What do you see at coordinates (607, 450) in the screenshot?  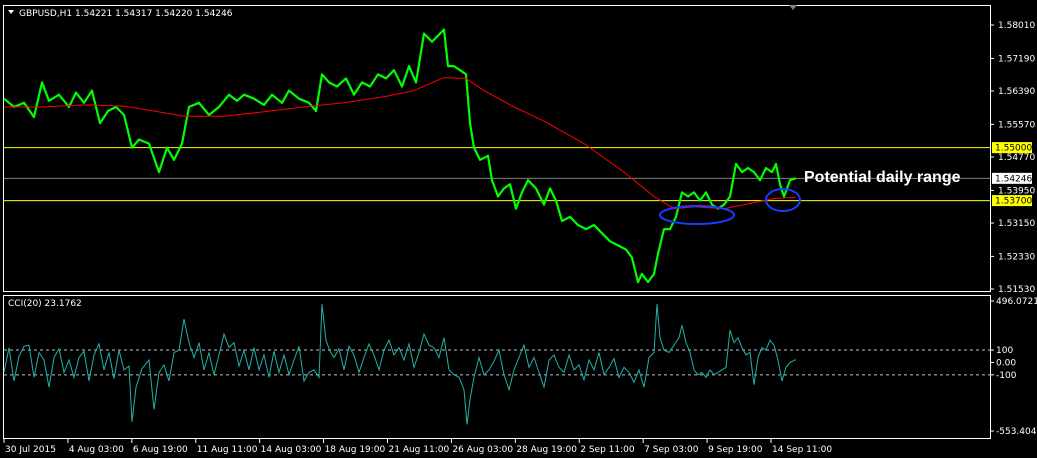 I see `time-tick-label: 2 Sep 11:00` at bounding box center [607, 450].